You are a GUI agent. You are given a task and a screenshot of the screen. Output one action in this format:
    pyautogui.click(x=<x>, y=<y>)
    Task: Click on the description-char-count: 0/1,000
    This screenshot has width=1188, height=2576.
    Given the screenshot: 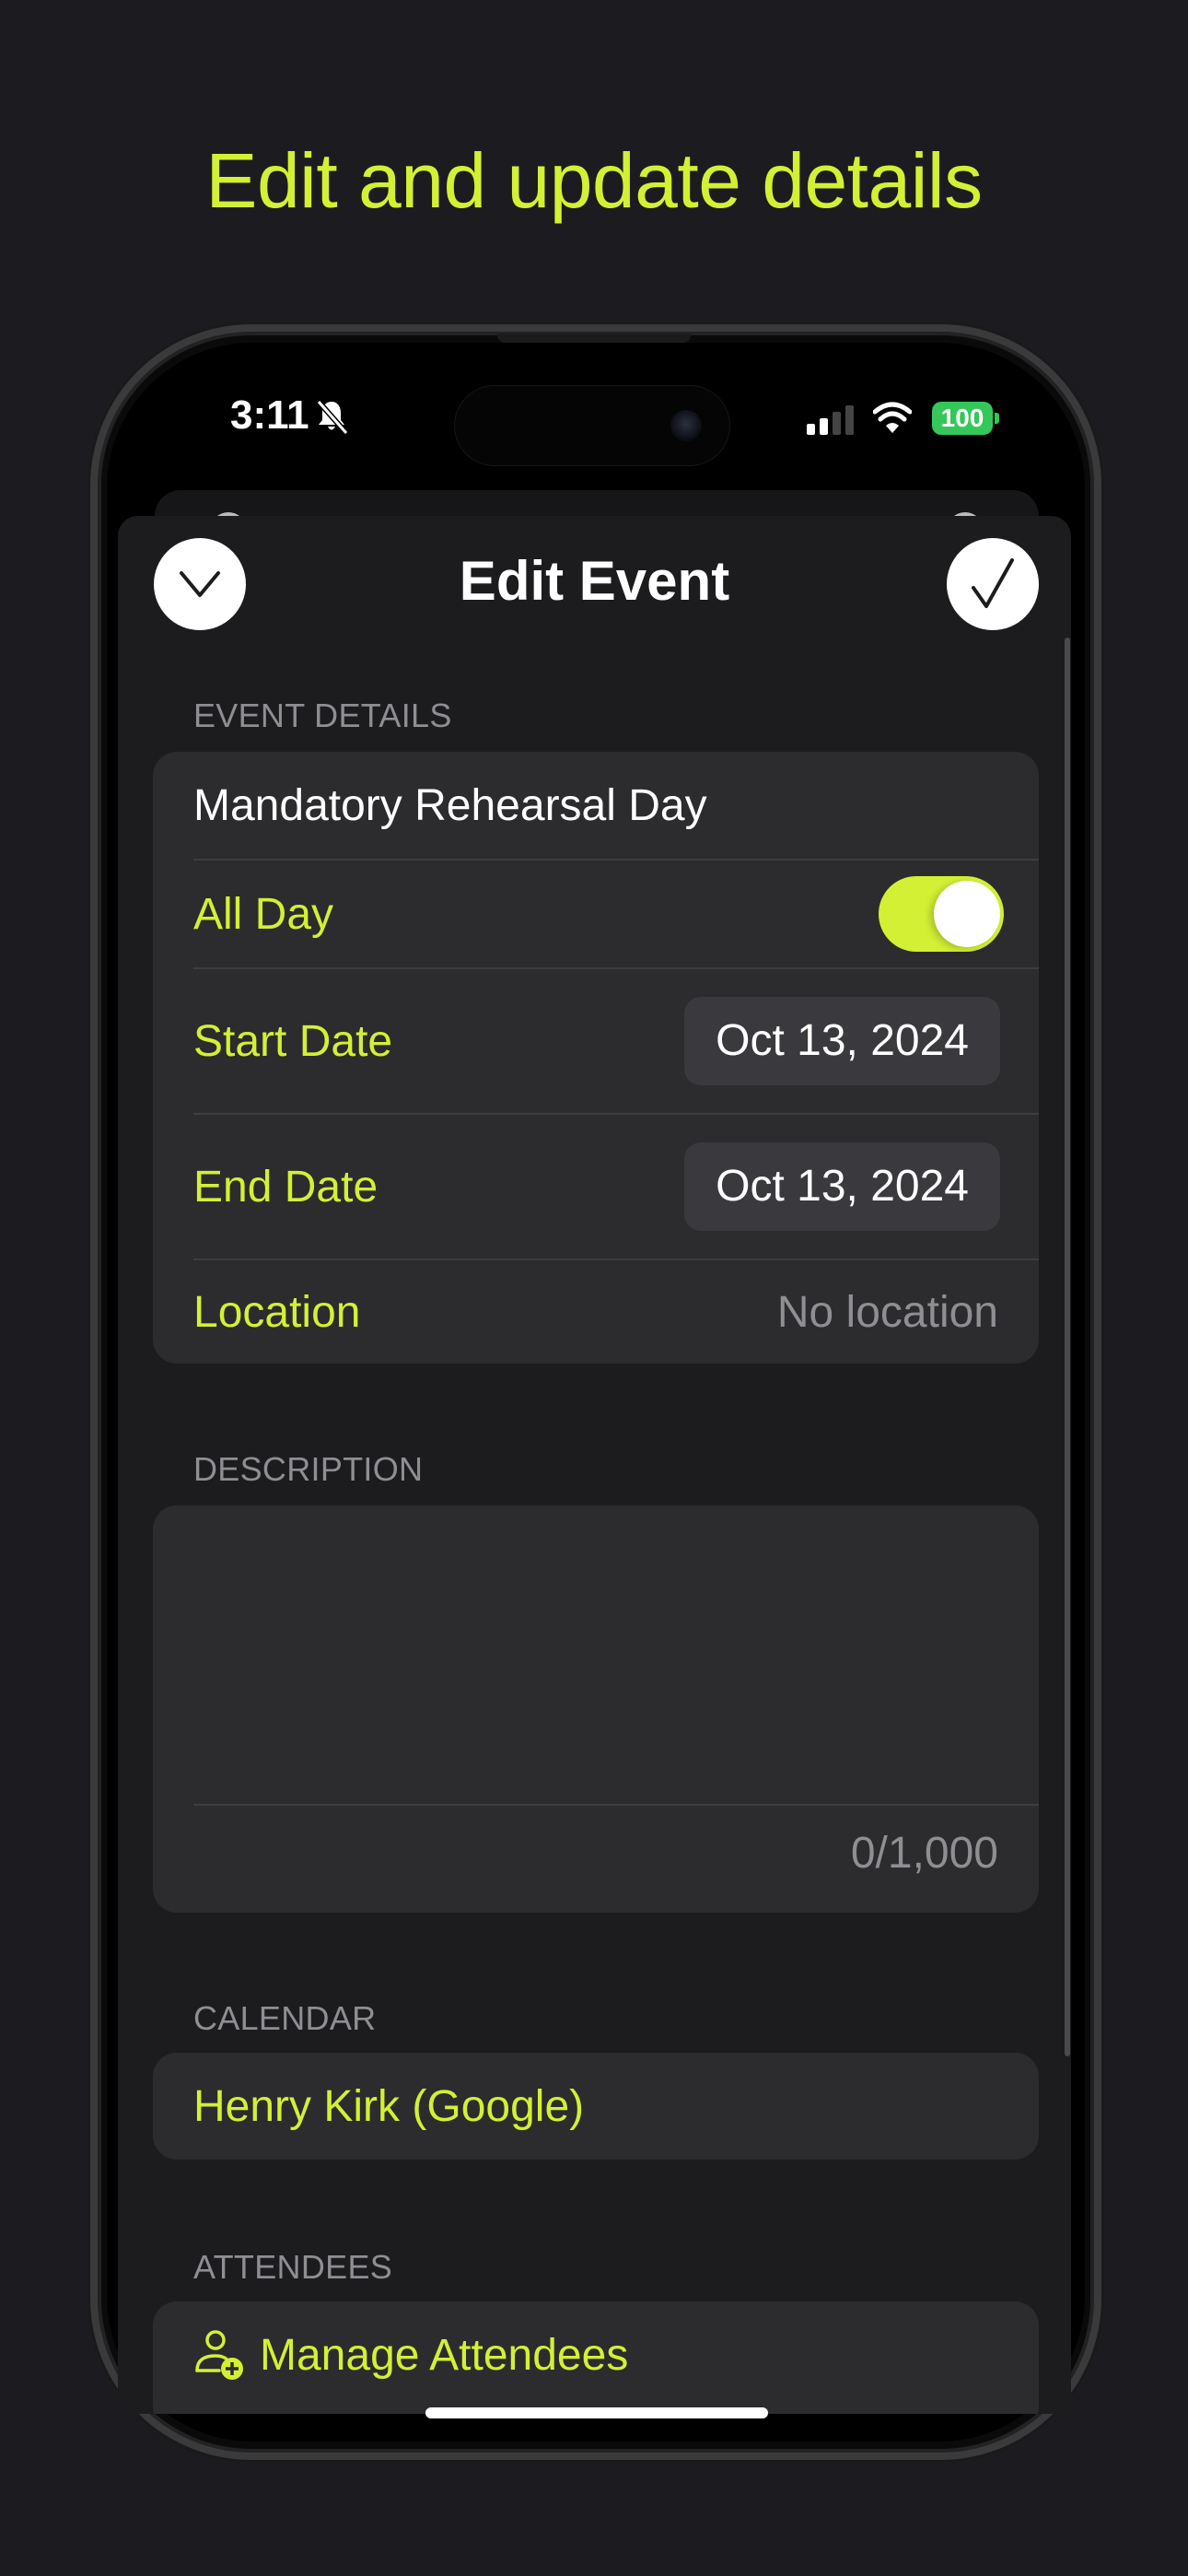 What is the action you would take?
    pyautogui.click(x=924, y=1853)
    